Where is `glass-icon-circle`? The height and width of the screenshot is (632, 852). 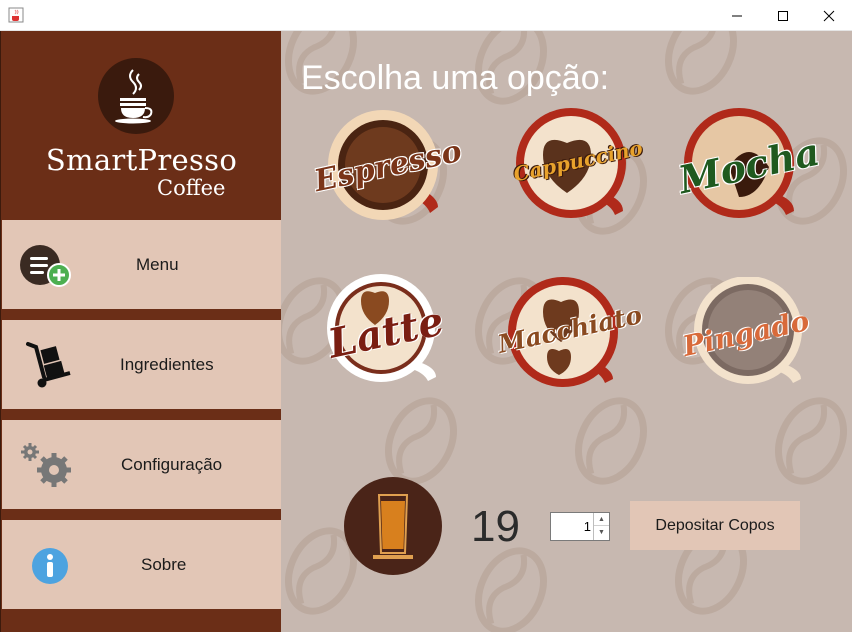
glass-icon-circle is located at coordinates (393, 526).